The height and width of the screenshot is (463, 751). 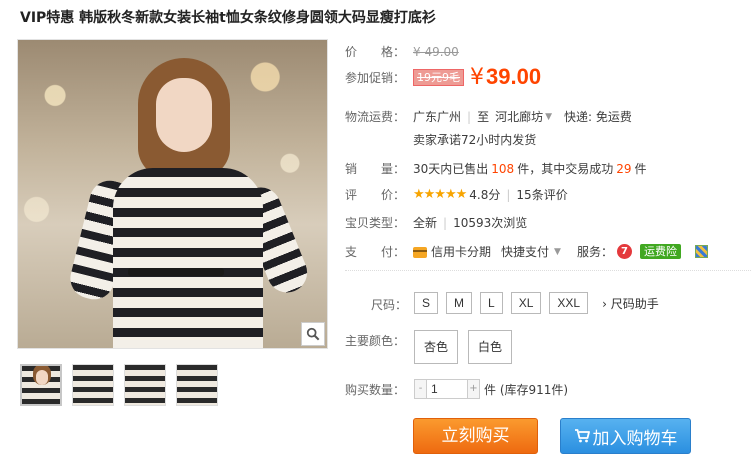 I want to click on payment-label: 支 付：, so click(x=375, y=252).